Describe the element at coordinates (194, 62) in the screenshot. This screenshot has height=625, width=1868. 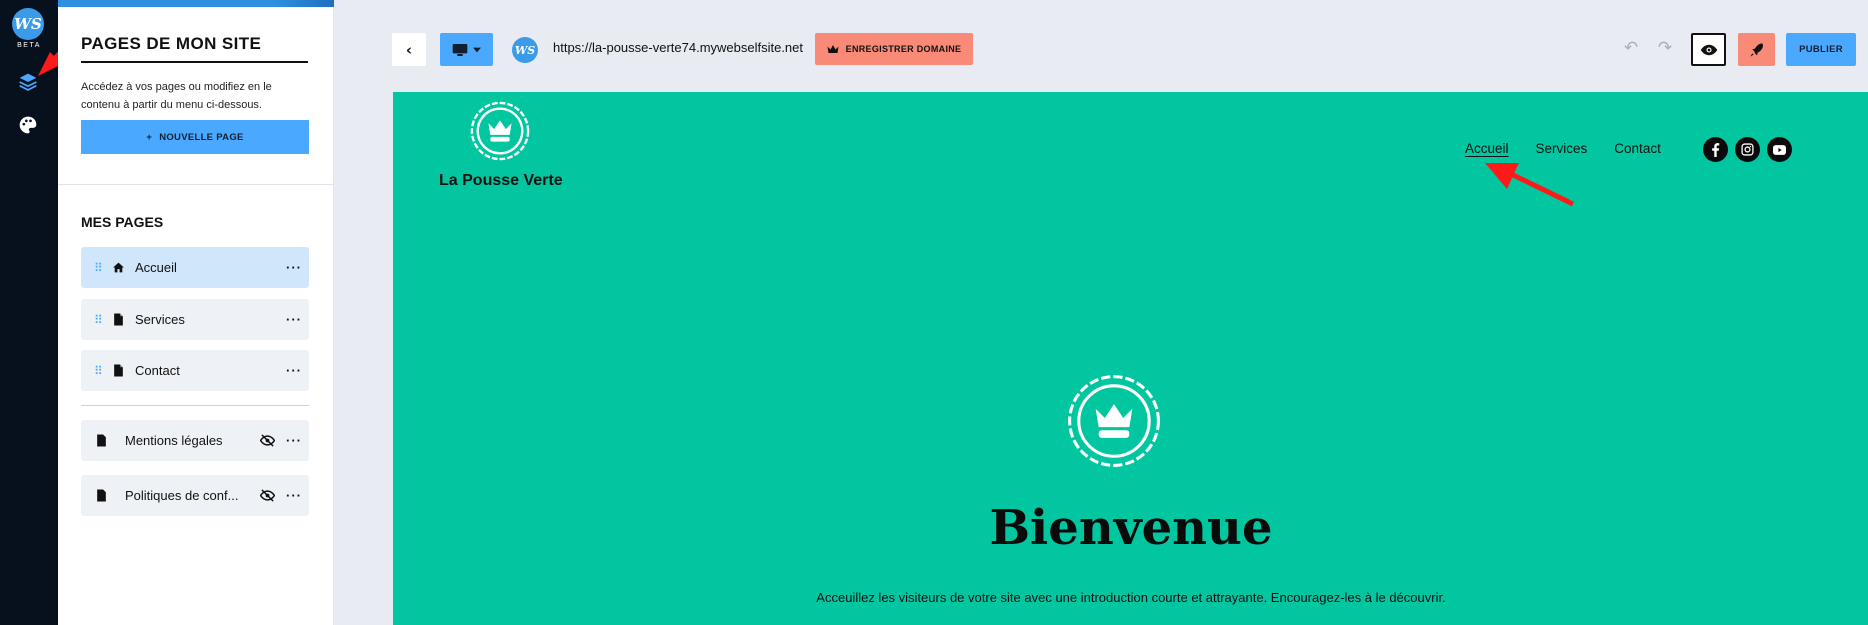
I see `title-underline` at that location.